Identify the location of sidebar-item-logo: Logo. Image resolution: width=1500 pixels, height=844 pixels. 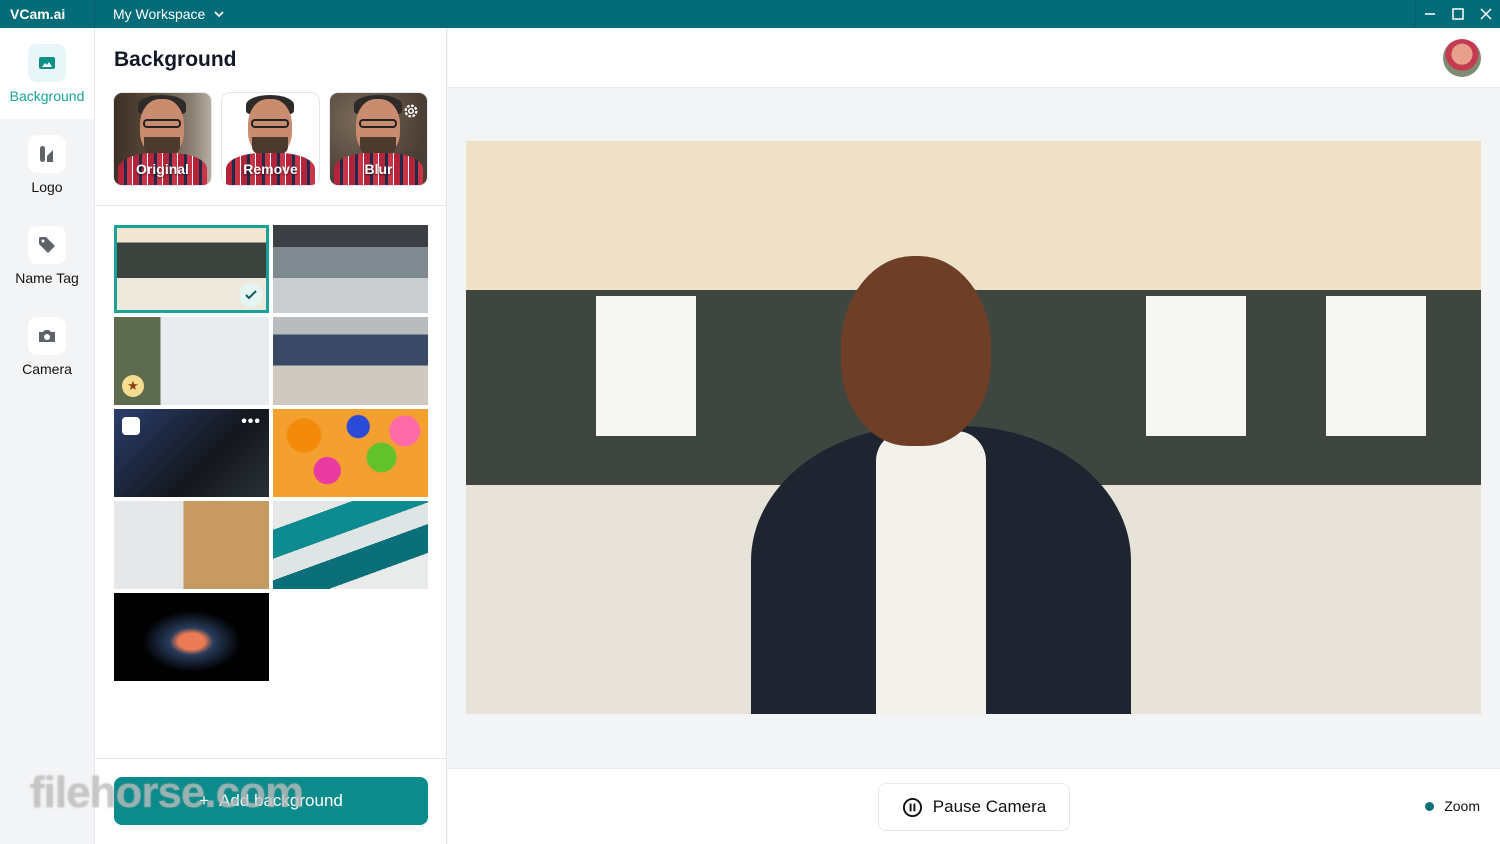
(47, 164).